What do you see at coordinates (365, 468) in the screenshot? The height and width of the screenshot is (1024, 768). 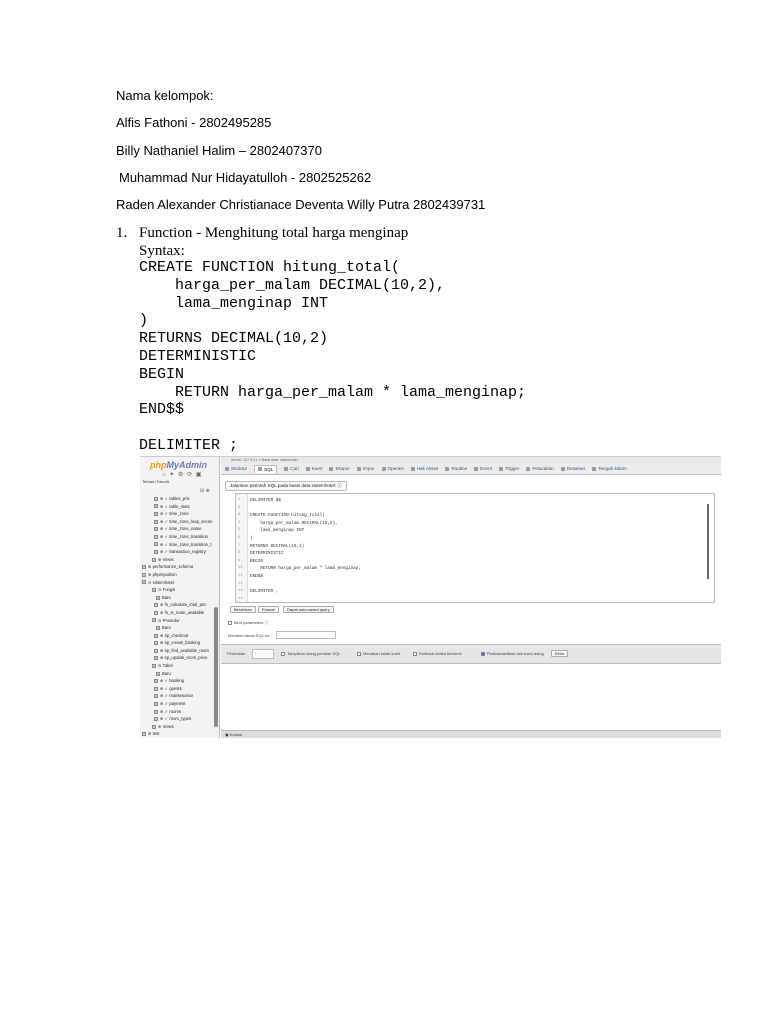 I see `tab-impor: Impor` at bounding box center [365, 468].